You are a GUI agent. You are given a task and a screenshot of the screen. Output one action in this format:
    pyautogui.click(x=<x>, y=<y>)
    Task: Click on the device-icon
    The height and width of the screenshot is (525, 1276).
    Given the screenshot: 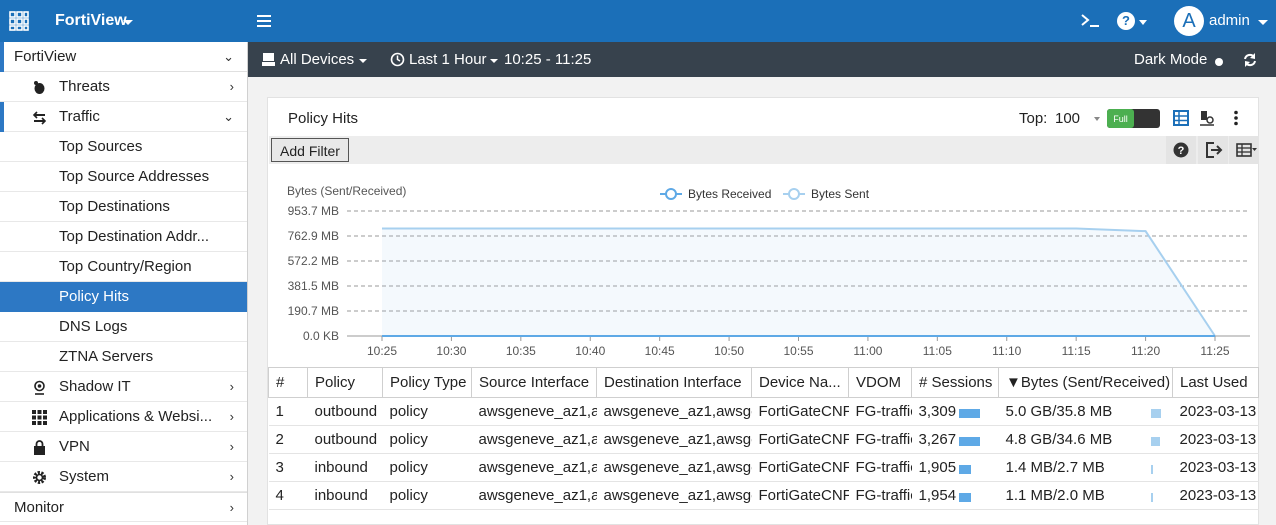 What is the action you would take?
    pyautogui.click(x=268, y=59)
    